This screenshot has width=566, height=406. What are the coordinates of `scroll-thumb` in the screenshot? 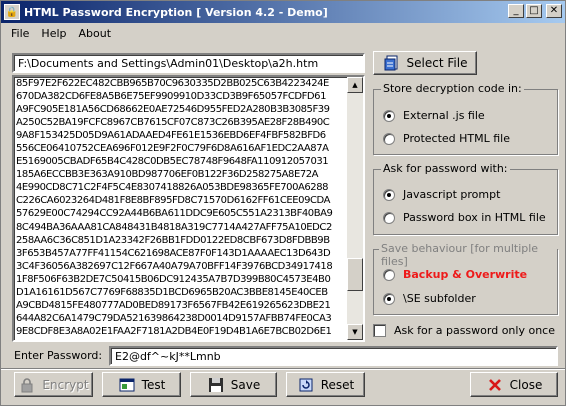 It's located at (355, 274).